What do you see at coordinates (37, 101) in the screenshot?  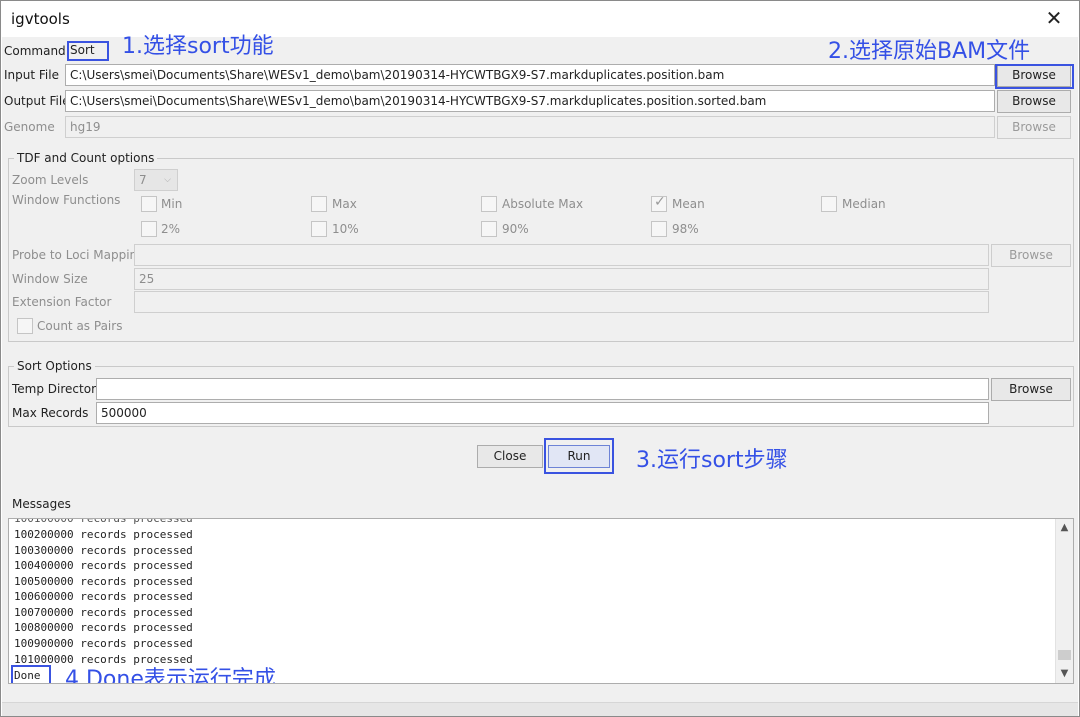 I see `output-file-label: Output File` at bounding box center [37, 101].